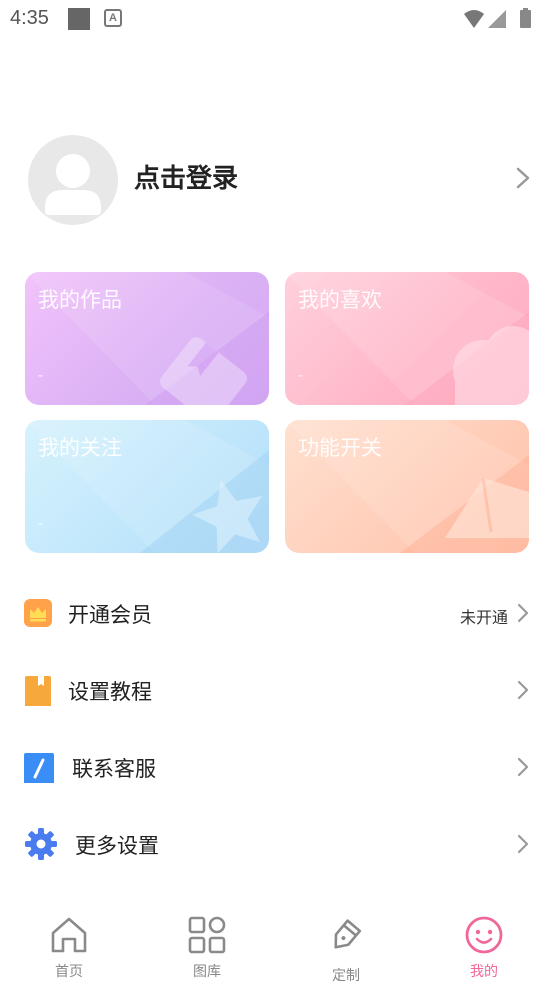 The height and width of the screenshot is (985, 554). What do you see at coordinates (114, 769) in the screenshot?
I see `menu-label: 联系客服` at bounding box center [114, 769].